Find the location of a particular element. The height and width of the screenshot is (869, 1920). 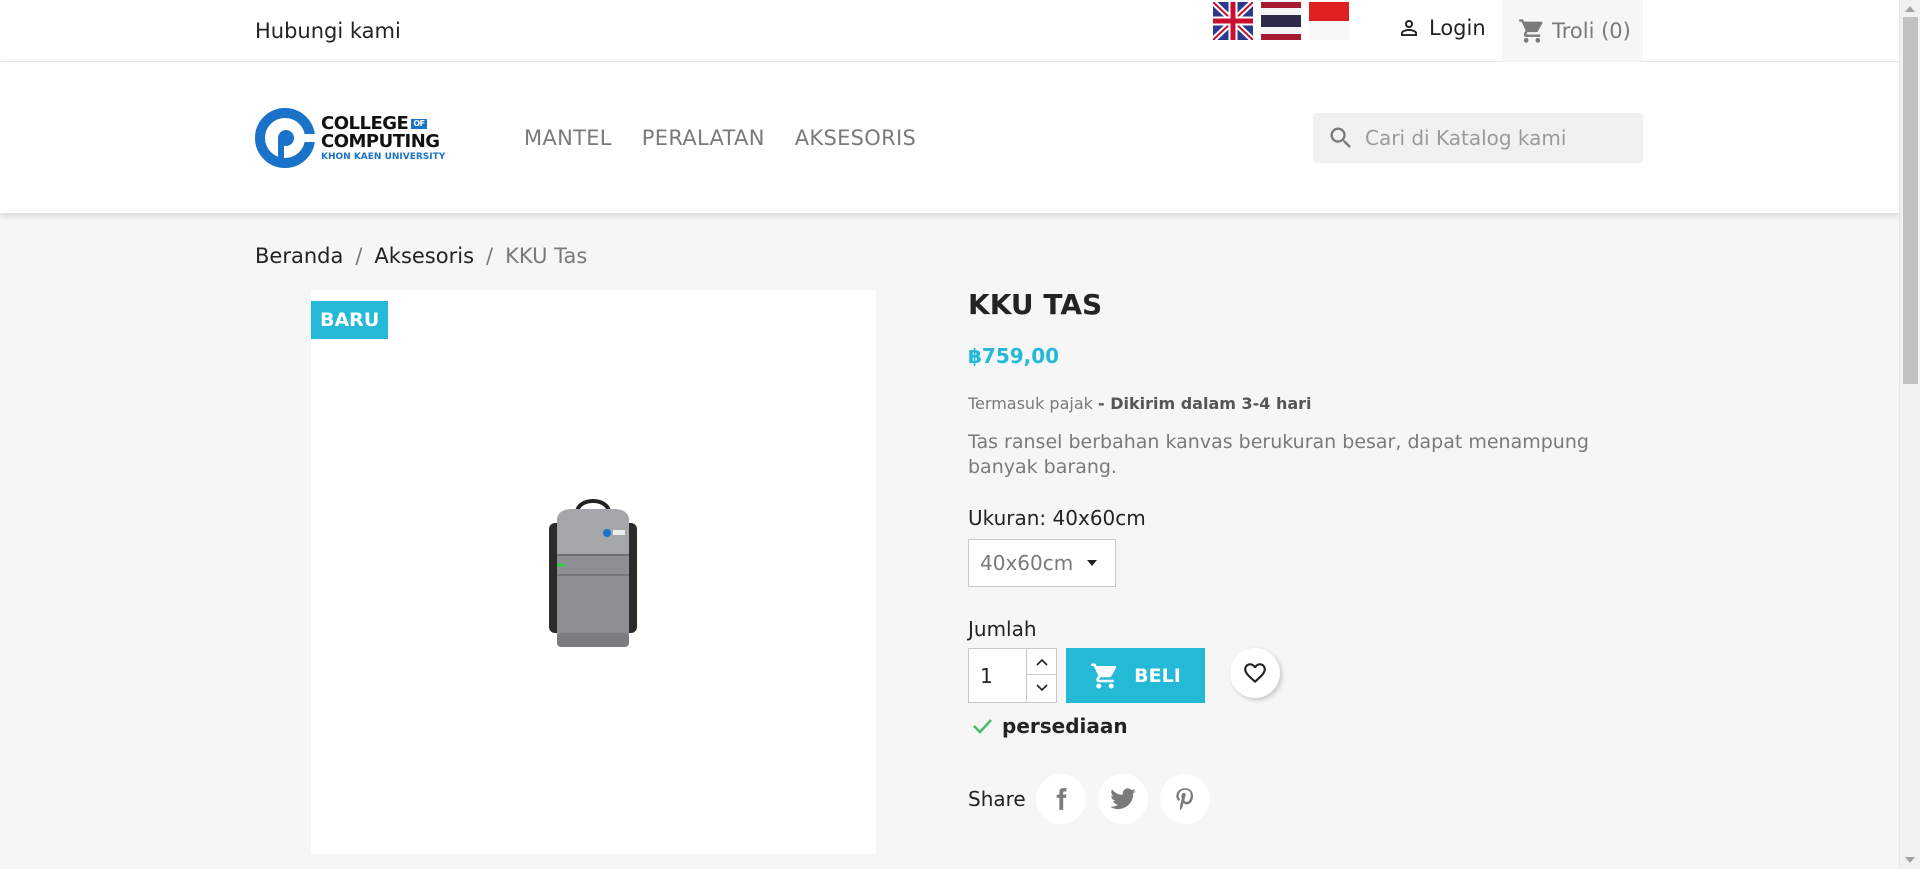

pinterest-icon is located at coordinates (1184, 799).